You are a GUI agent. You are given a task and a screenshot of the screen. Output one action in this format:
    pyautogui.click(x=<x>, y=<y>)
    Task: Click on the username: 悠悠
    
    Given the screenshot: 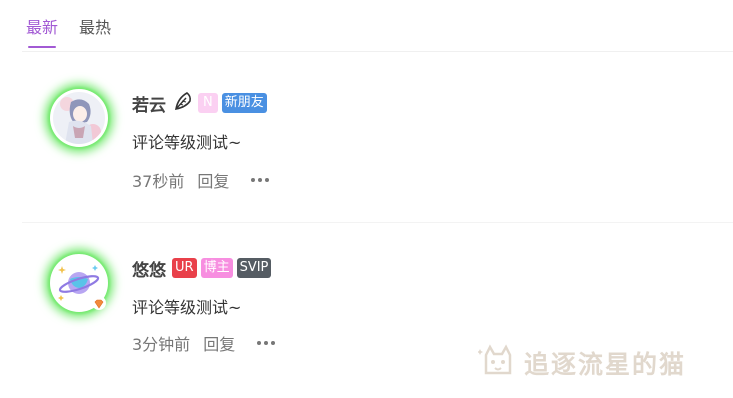 What is the action you would take?
    pyautogui.click(x=149, y=268)
    